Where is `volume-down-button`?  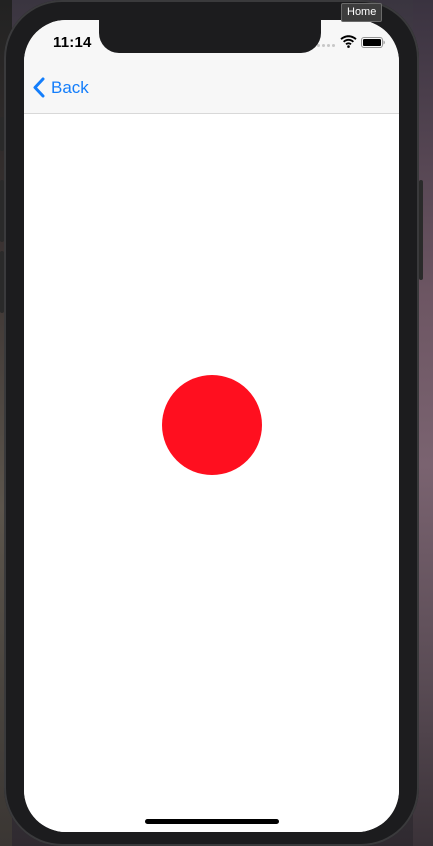
volume-down-button is located at coordinates (2, 282).